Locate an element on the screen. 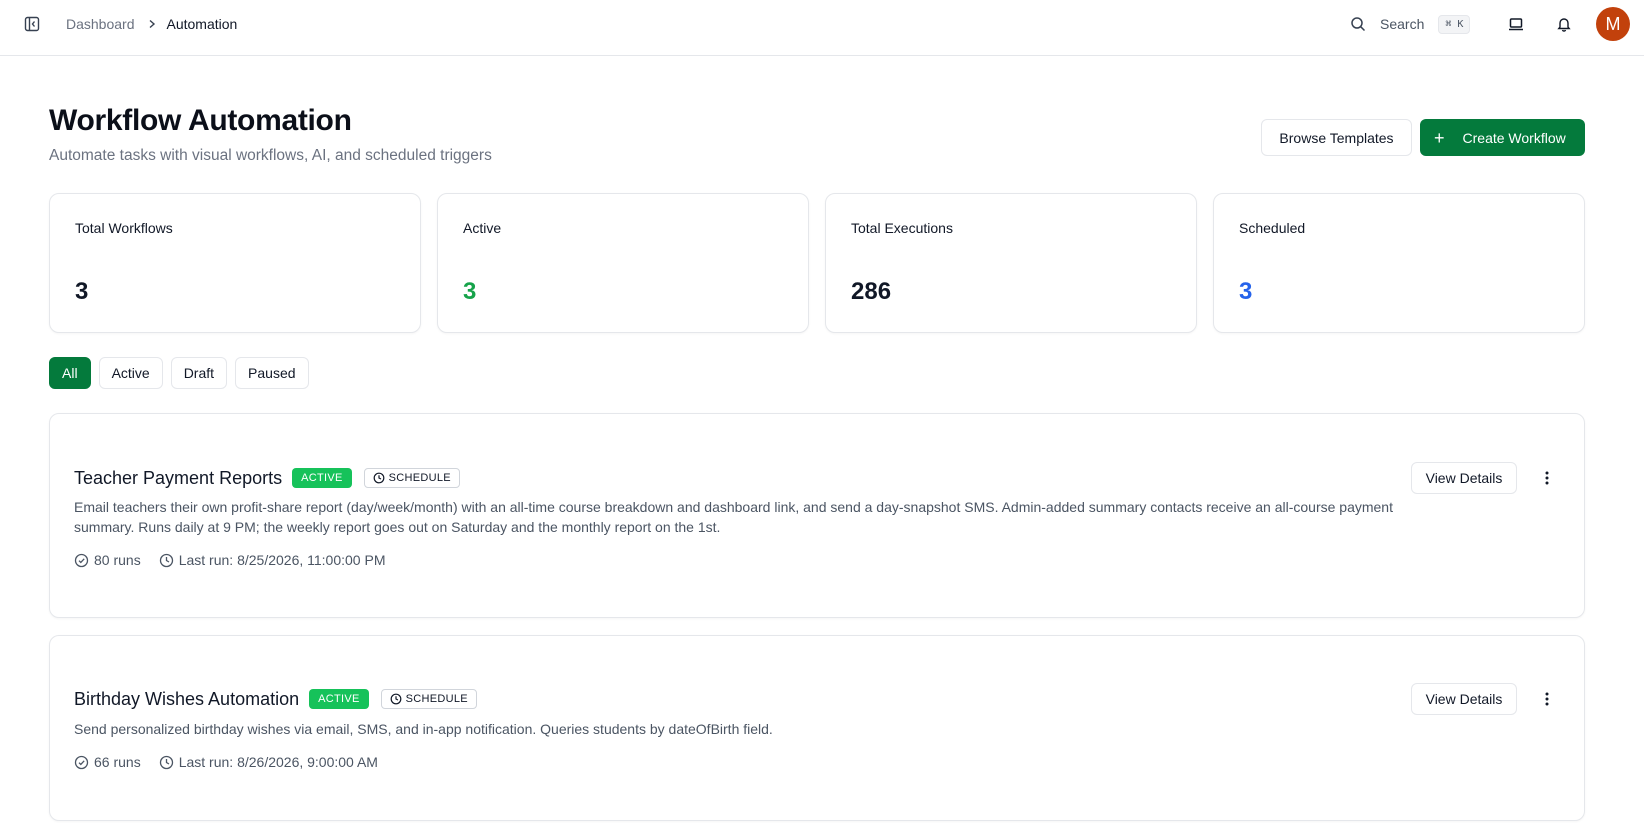 This screenshot has height=823, width=1644. stat-label: Total Workflows is located at coordinates (124, 228).